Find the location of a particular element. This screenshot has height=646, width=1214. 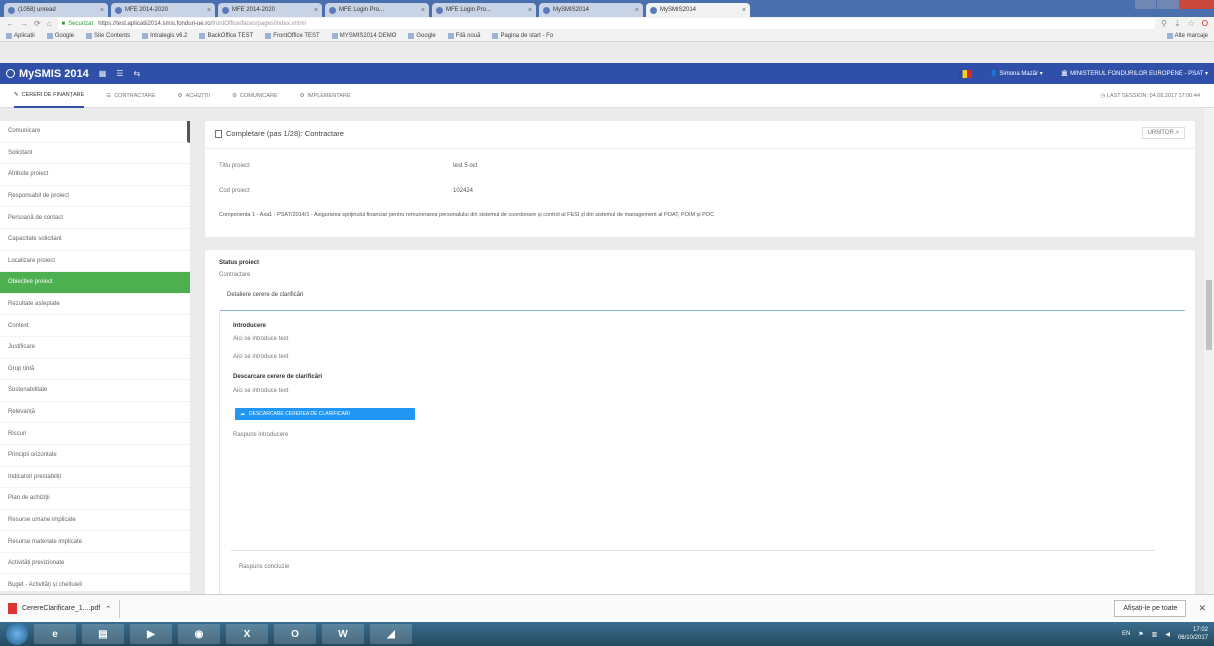

sidebar-item-responsabil: Responsabil de proiect is located at coordinates (95, 197).